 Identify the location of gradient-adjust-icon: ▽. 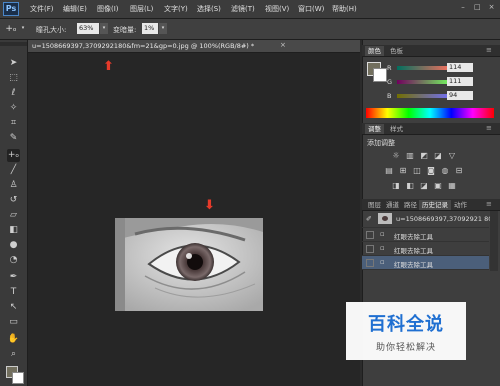
(452, 156).